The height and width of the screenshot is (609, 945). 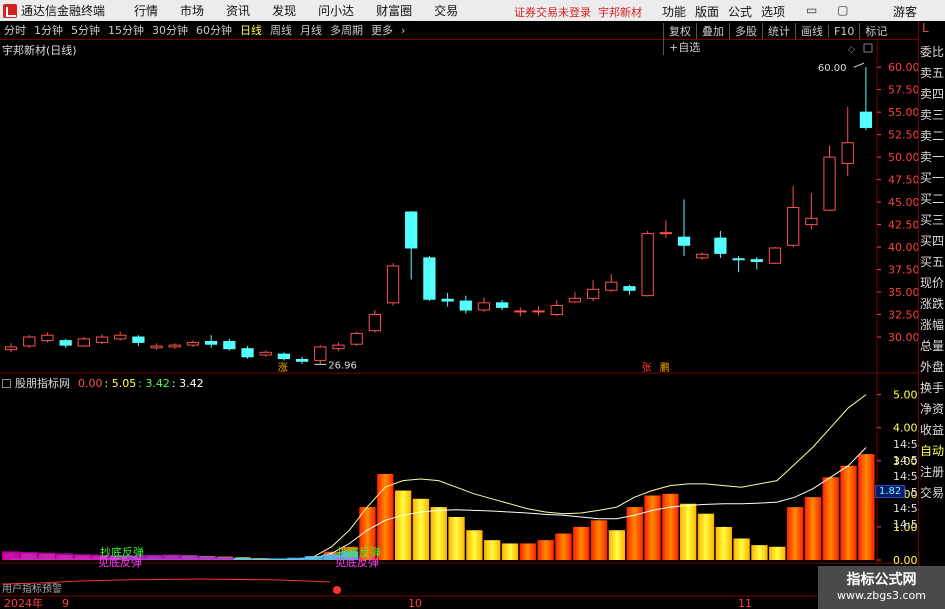 I want to click on sidebar-item: 总量, so click(x=932, y=346).